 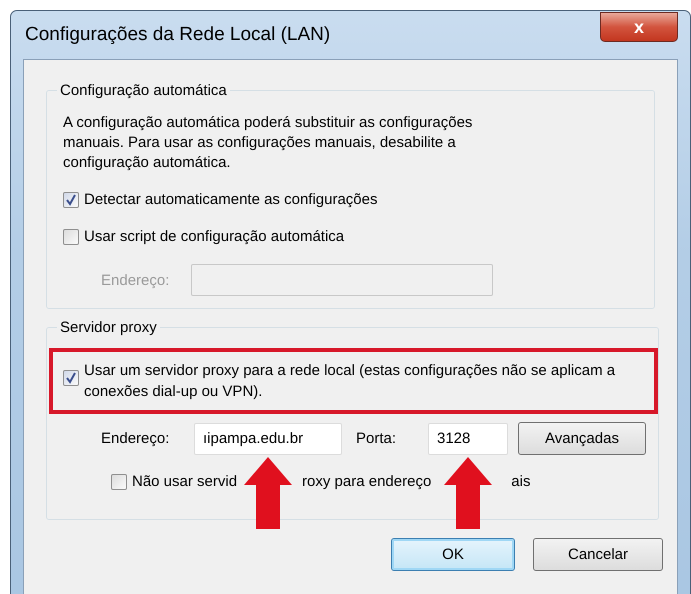 I want to click on close-button: x, so click(x=639, y=27).